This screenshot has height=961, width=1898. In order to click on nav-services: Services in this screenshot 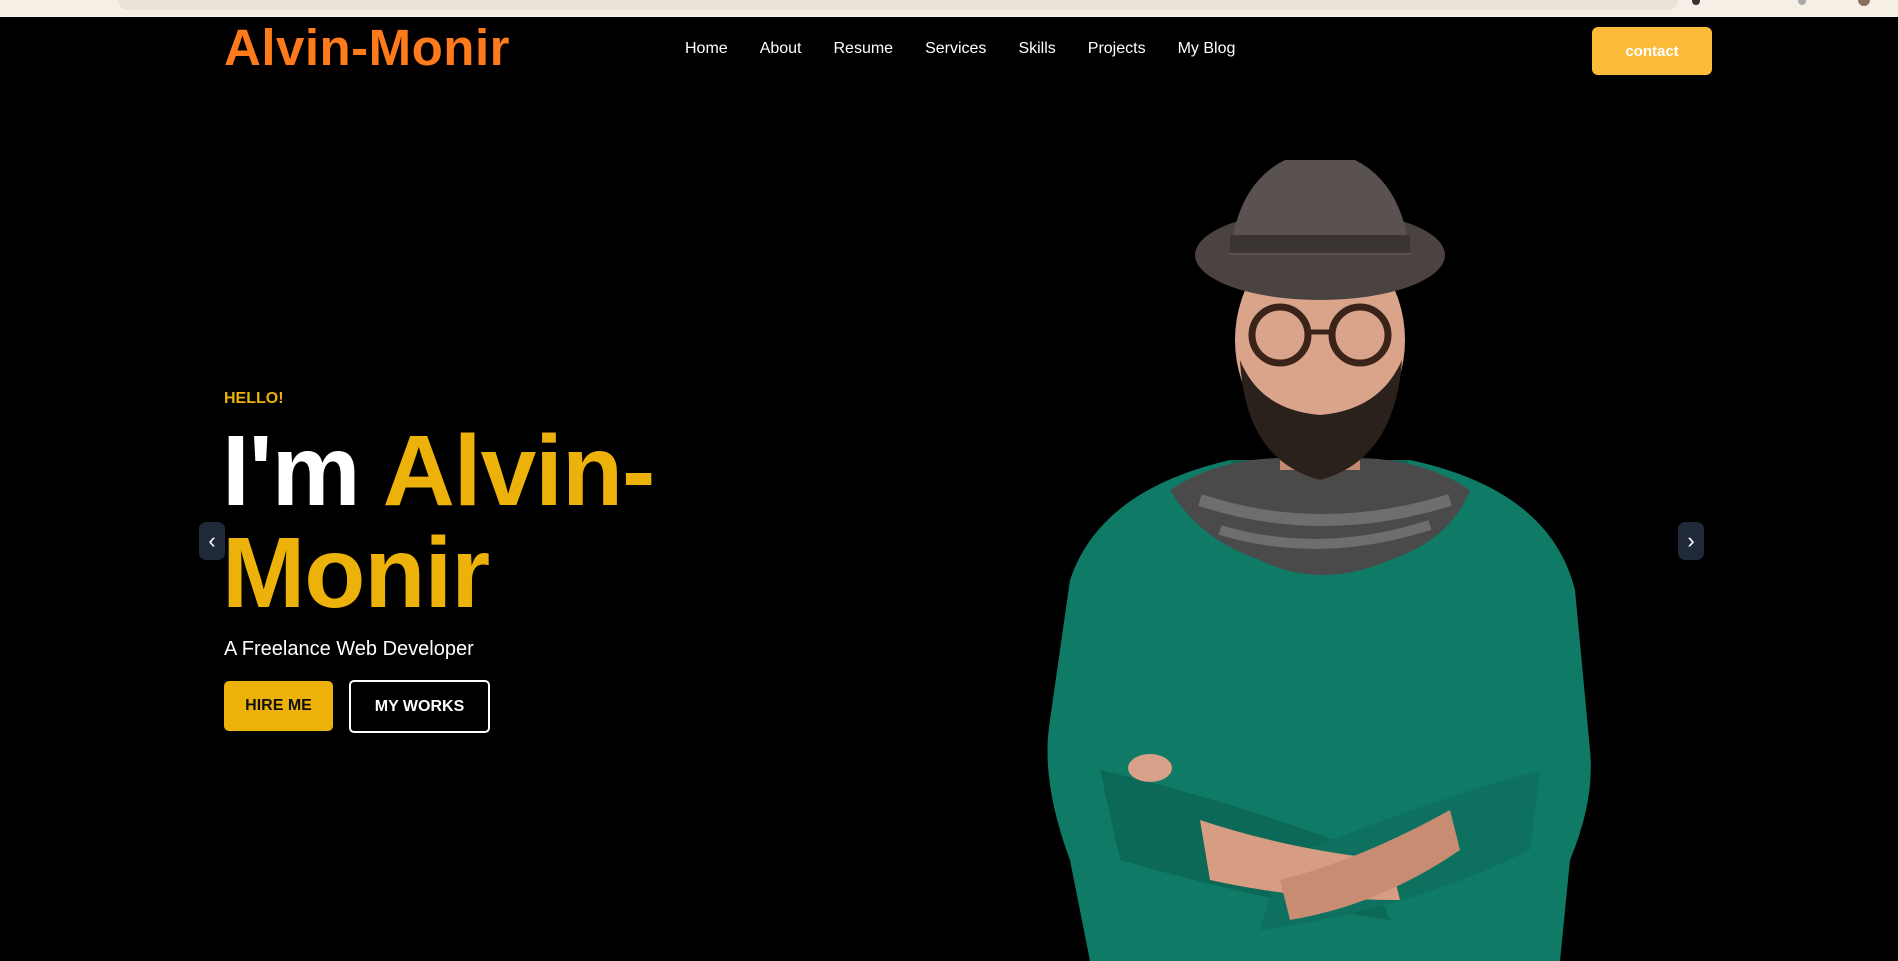, I will do `click(955, 49)`.